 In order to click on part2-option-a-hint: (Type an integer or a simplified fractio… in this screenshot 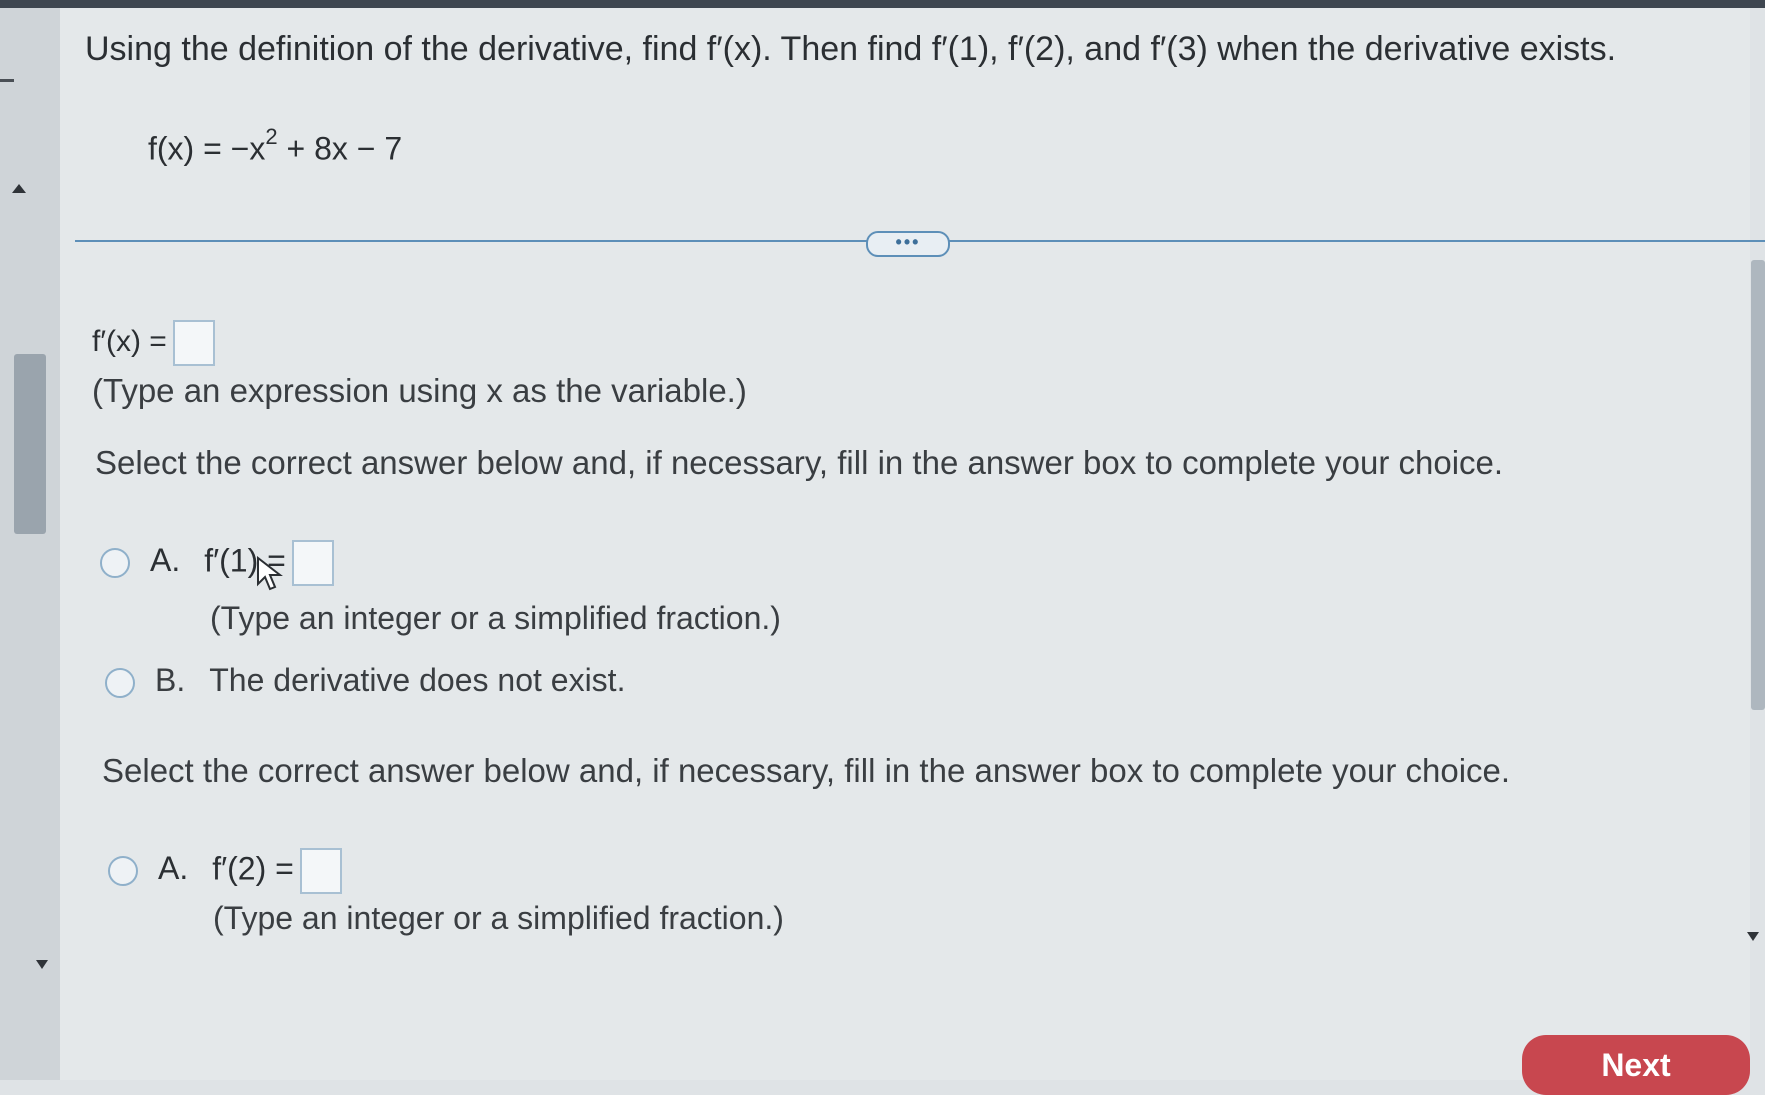, I will do `click(495, 618)`.